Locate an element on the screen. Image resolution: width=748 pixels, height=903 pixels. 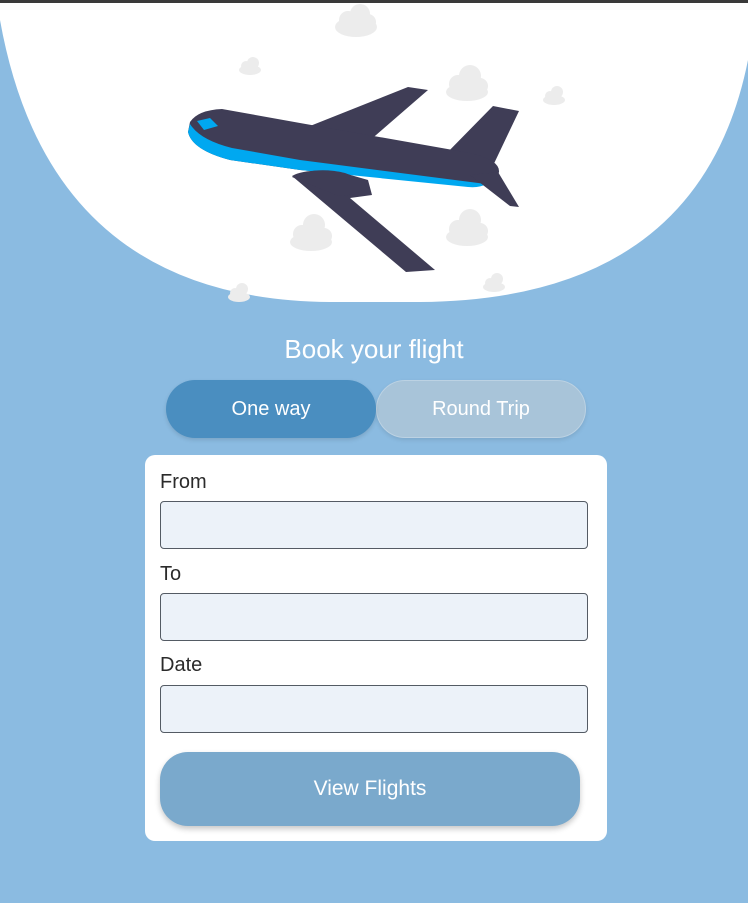
view-flights-button: View Flights is located at coordinates (370, 789).